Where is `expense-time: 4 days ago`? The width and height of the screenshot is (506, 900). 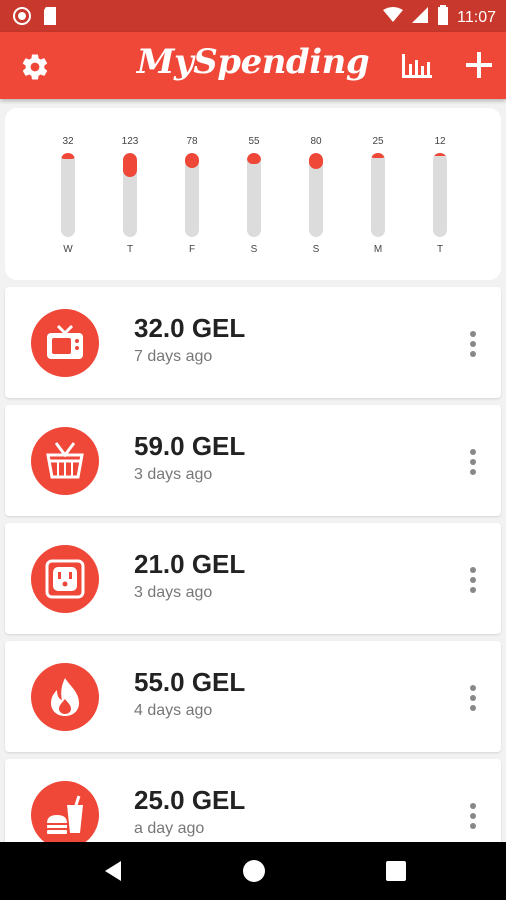 expense-time: 4 days ago is located at coordinates (173, 710).